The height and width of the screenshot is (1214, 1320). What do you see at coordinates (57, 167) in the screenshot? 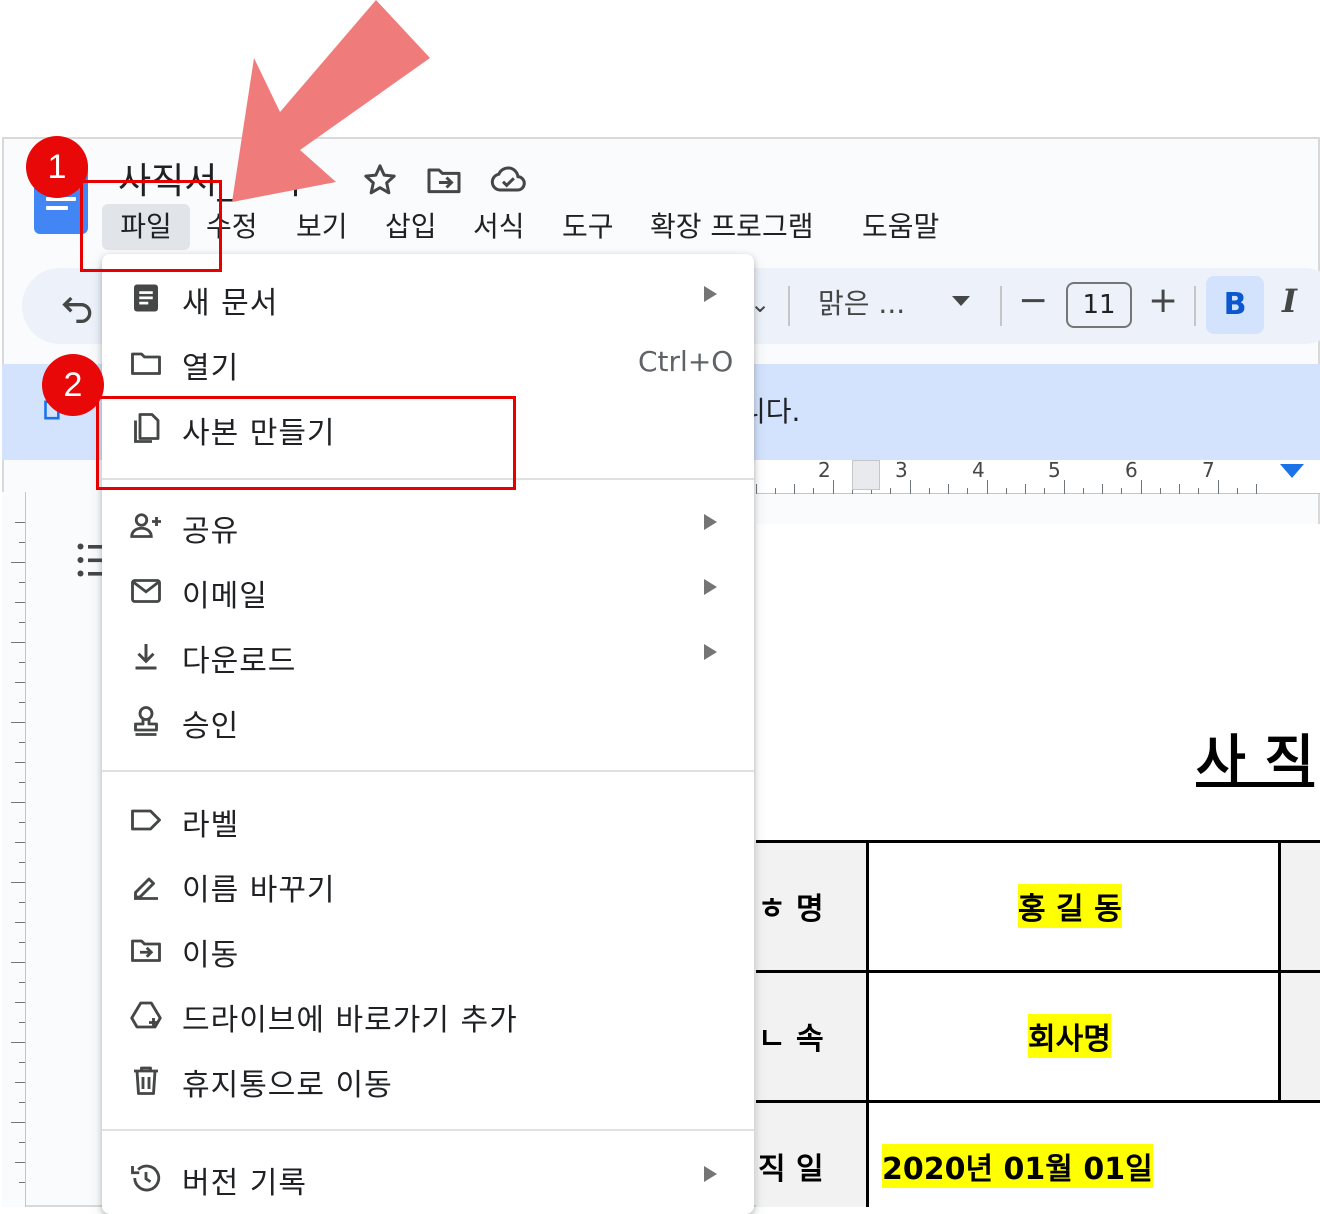
I see `step-badge-1: 1` at bounding box center [57, 167].